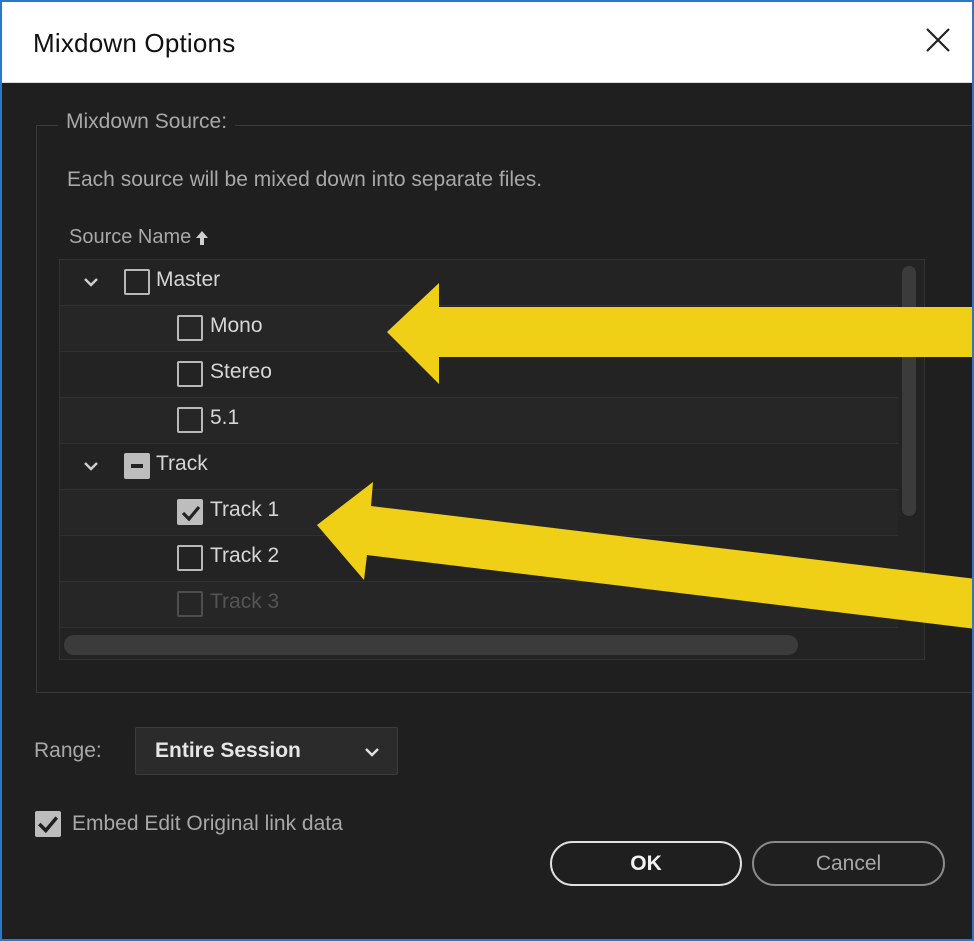 This screenshot has width=974, height=941. What do you see at coordinates (207, 823) in the screenshot?
I see `embed-edit-original-label: Embed Edit Original link data` at bounding box center [207, 823].